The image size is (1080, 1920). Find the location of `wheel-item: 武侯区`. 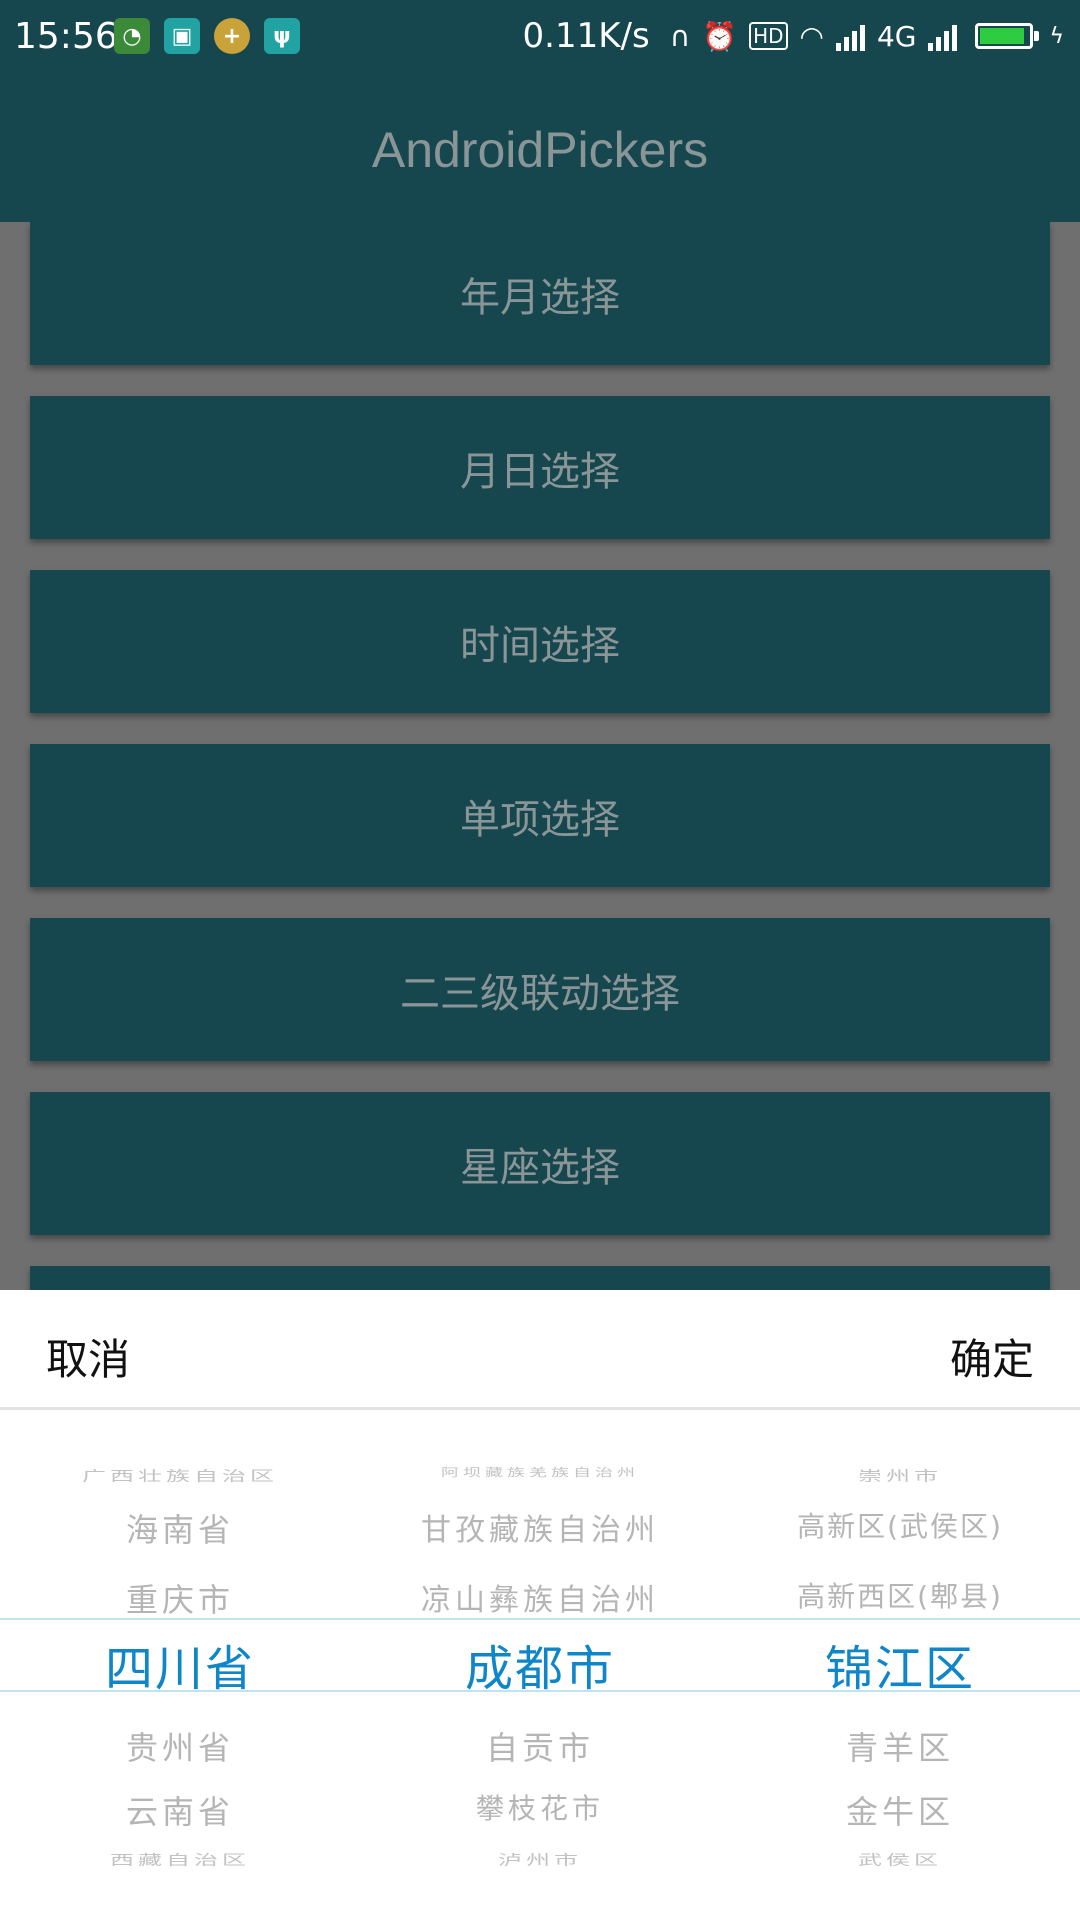

wheel-item: 武侯区 is located at coordinates (900, 1860).